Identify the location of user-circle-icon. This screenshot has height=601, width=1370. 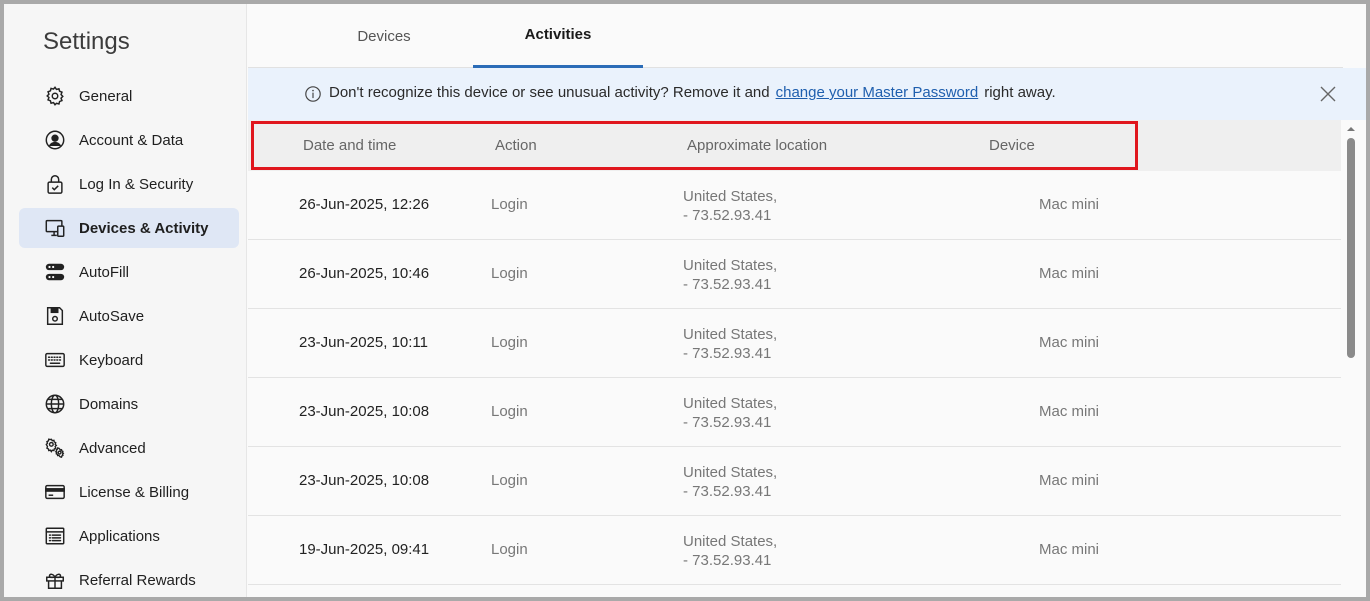
(55, 140).